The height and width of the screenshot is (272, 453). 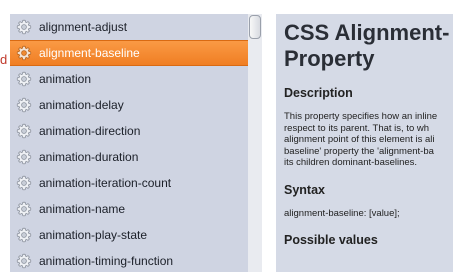 What do you see at coordinates (81, 105) in the screenshot?
I see `sidebar-item-label: animation-delay` at bounding box center [81, 105].